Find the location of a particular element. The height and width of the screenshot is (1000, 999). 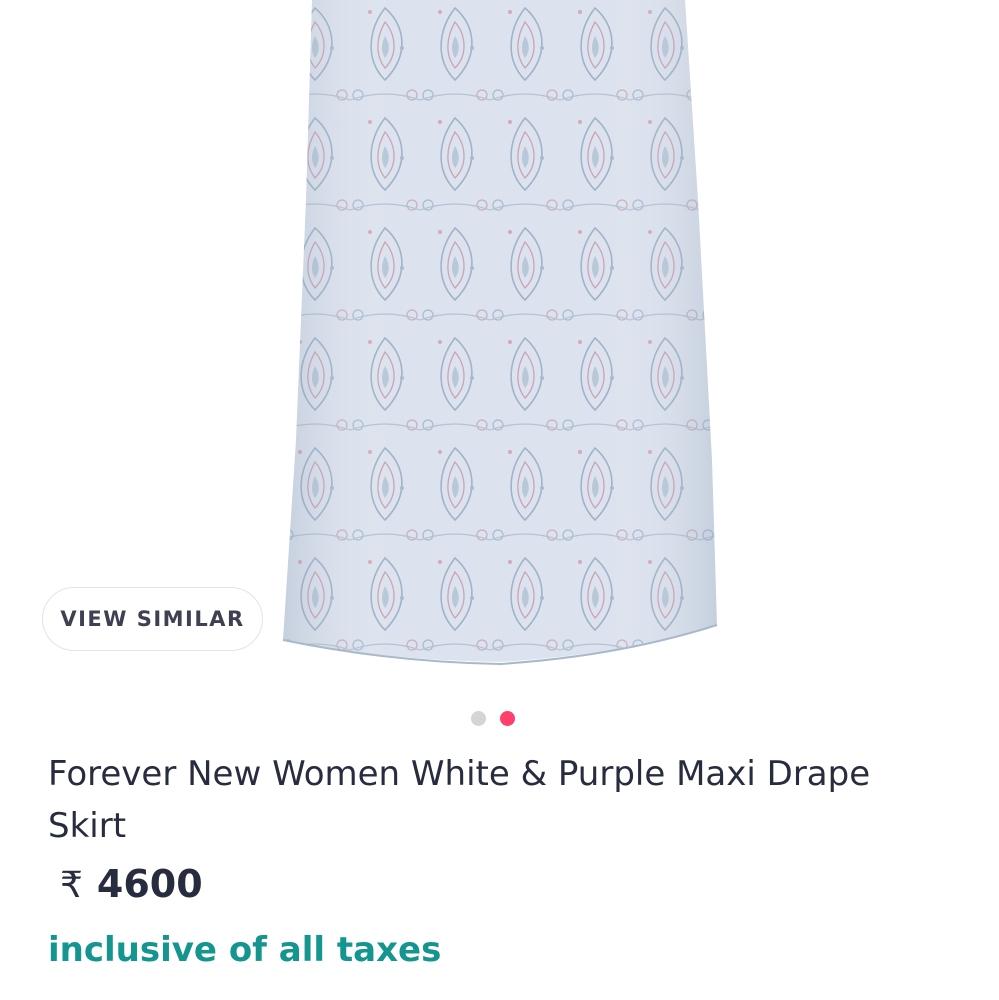

price-row: ₹ 4600 is located at coordinates (131, 884).